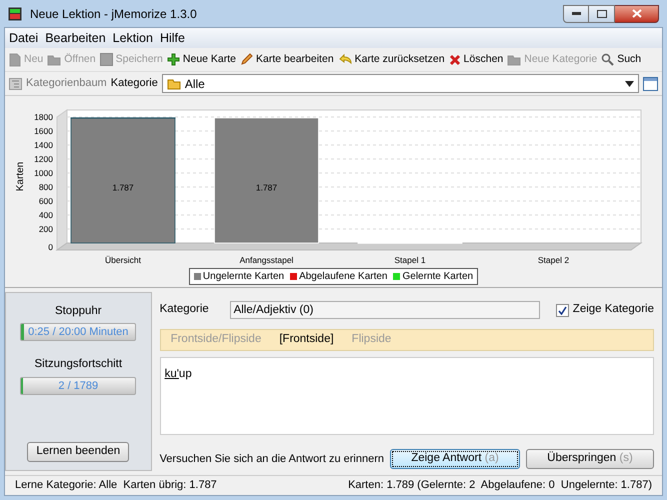 The image size is (667, 500). What do you see at coordinates (78, 386) in the screenshot?
I see `progress-text: 2 / 1789` at bounding box center [78, 386].